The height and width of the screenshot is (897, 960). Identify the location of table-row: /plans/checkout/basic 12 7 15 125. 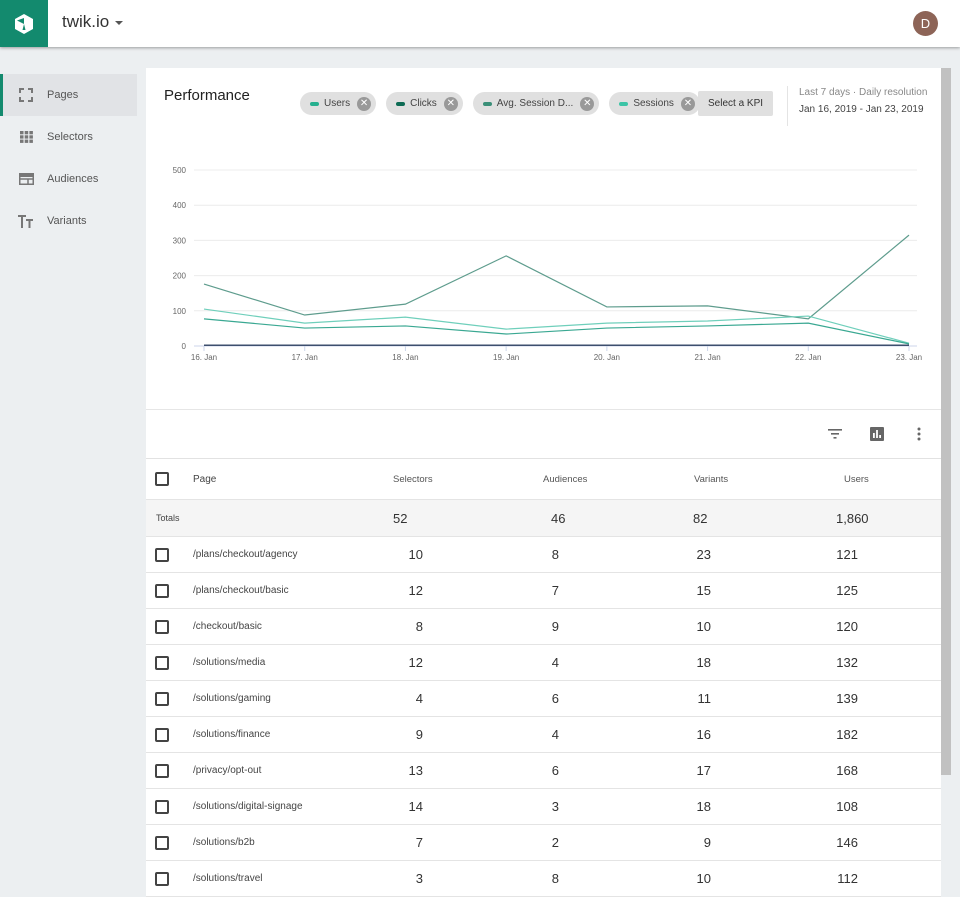
(543, 591).